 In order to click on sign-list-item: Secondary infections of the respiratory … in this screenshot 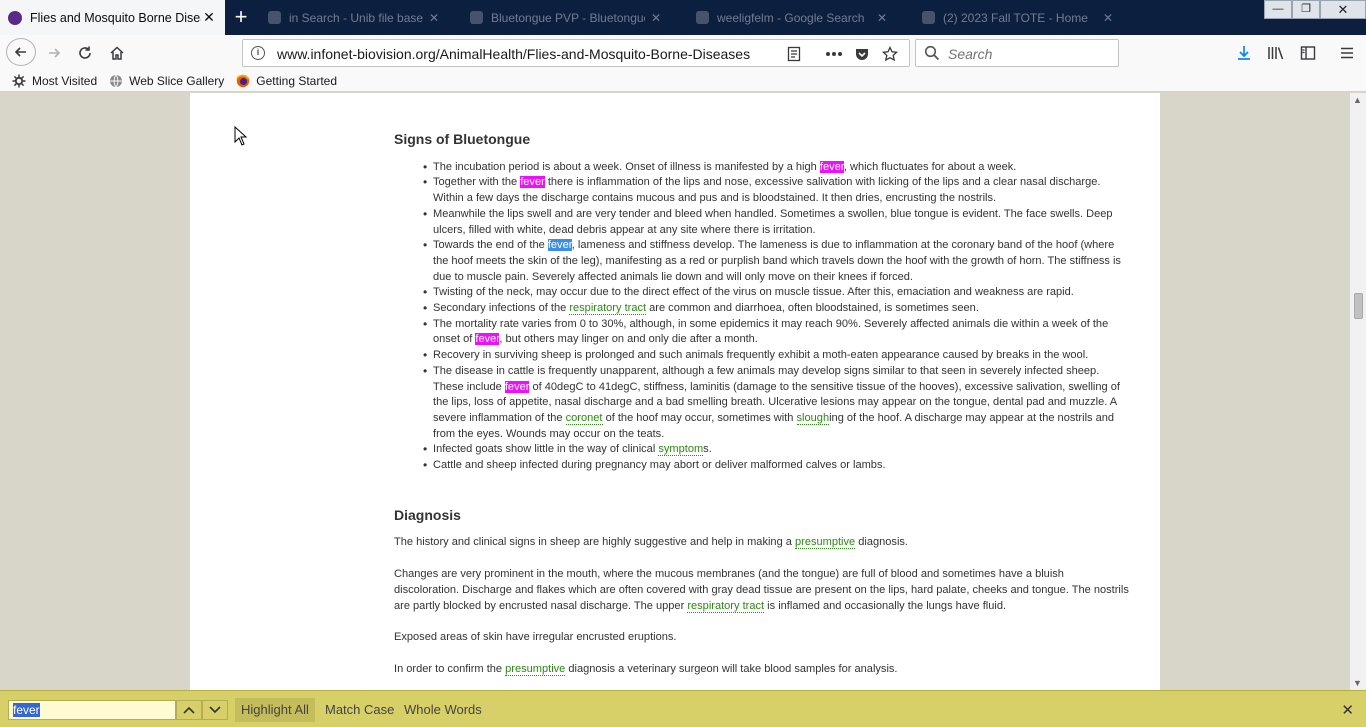, I will do `click(777, 309)`.